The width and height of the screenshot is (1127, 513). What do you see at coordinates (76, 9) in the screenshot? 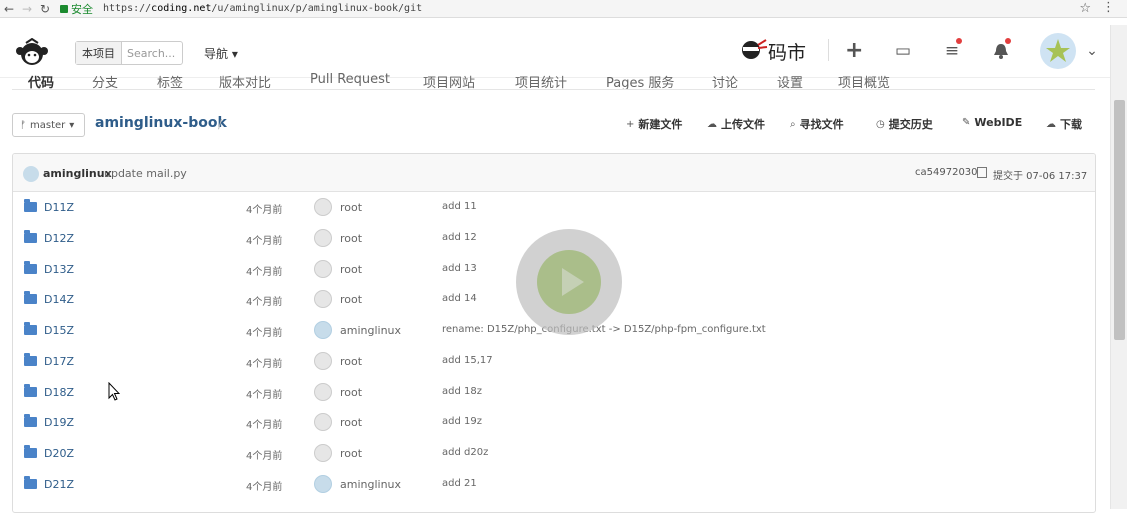
I see `secure-indicator: 安全` at bounding box center [76, 9].